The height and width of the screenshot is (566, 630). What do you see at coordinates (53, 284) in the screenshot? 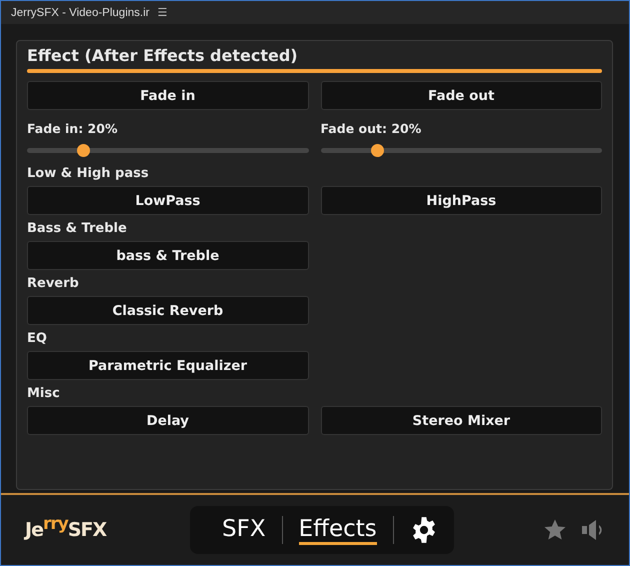
I see `section-heading: Reverb` at bounding box center [53, 284].